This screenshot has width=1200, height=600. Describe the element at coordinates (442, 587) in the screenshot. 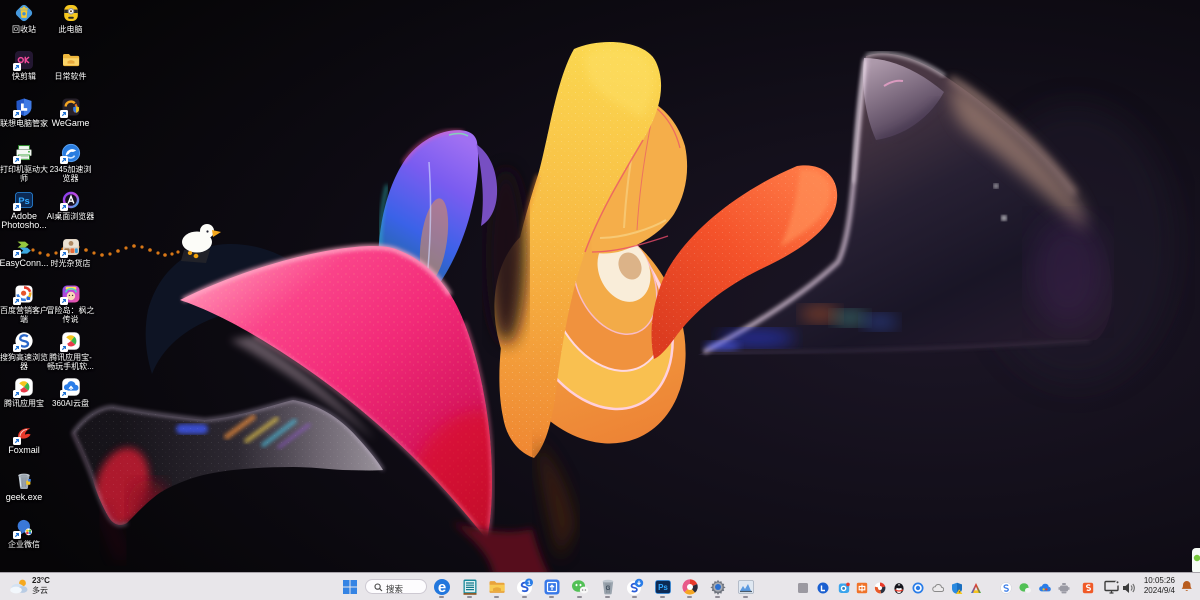

I see `svg-text: e` at that location.